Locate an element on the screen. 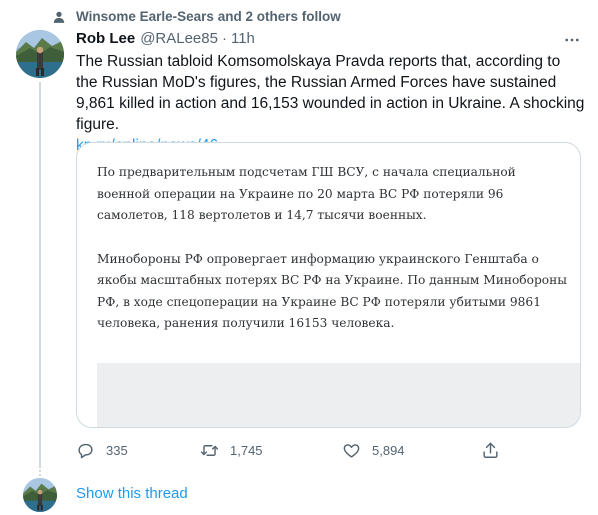 The height and width of the screenshot is (515, 598). like-button: 5,894 is located at coordinates (373, 450).